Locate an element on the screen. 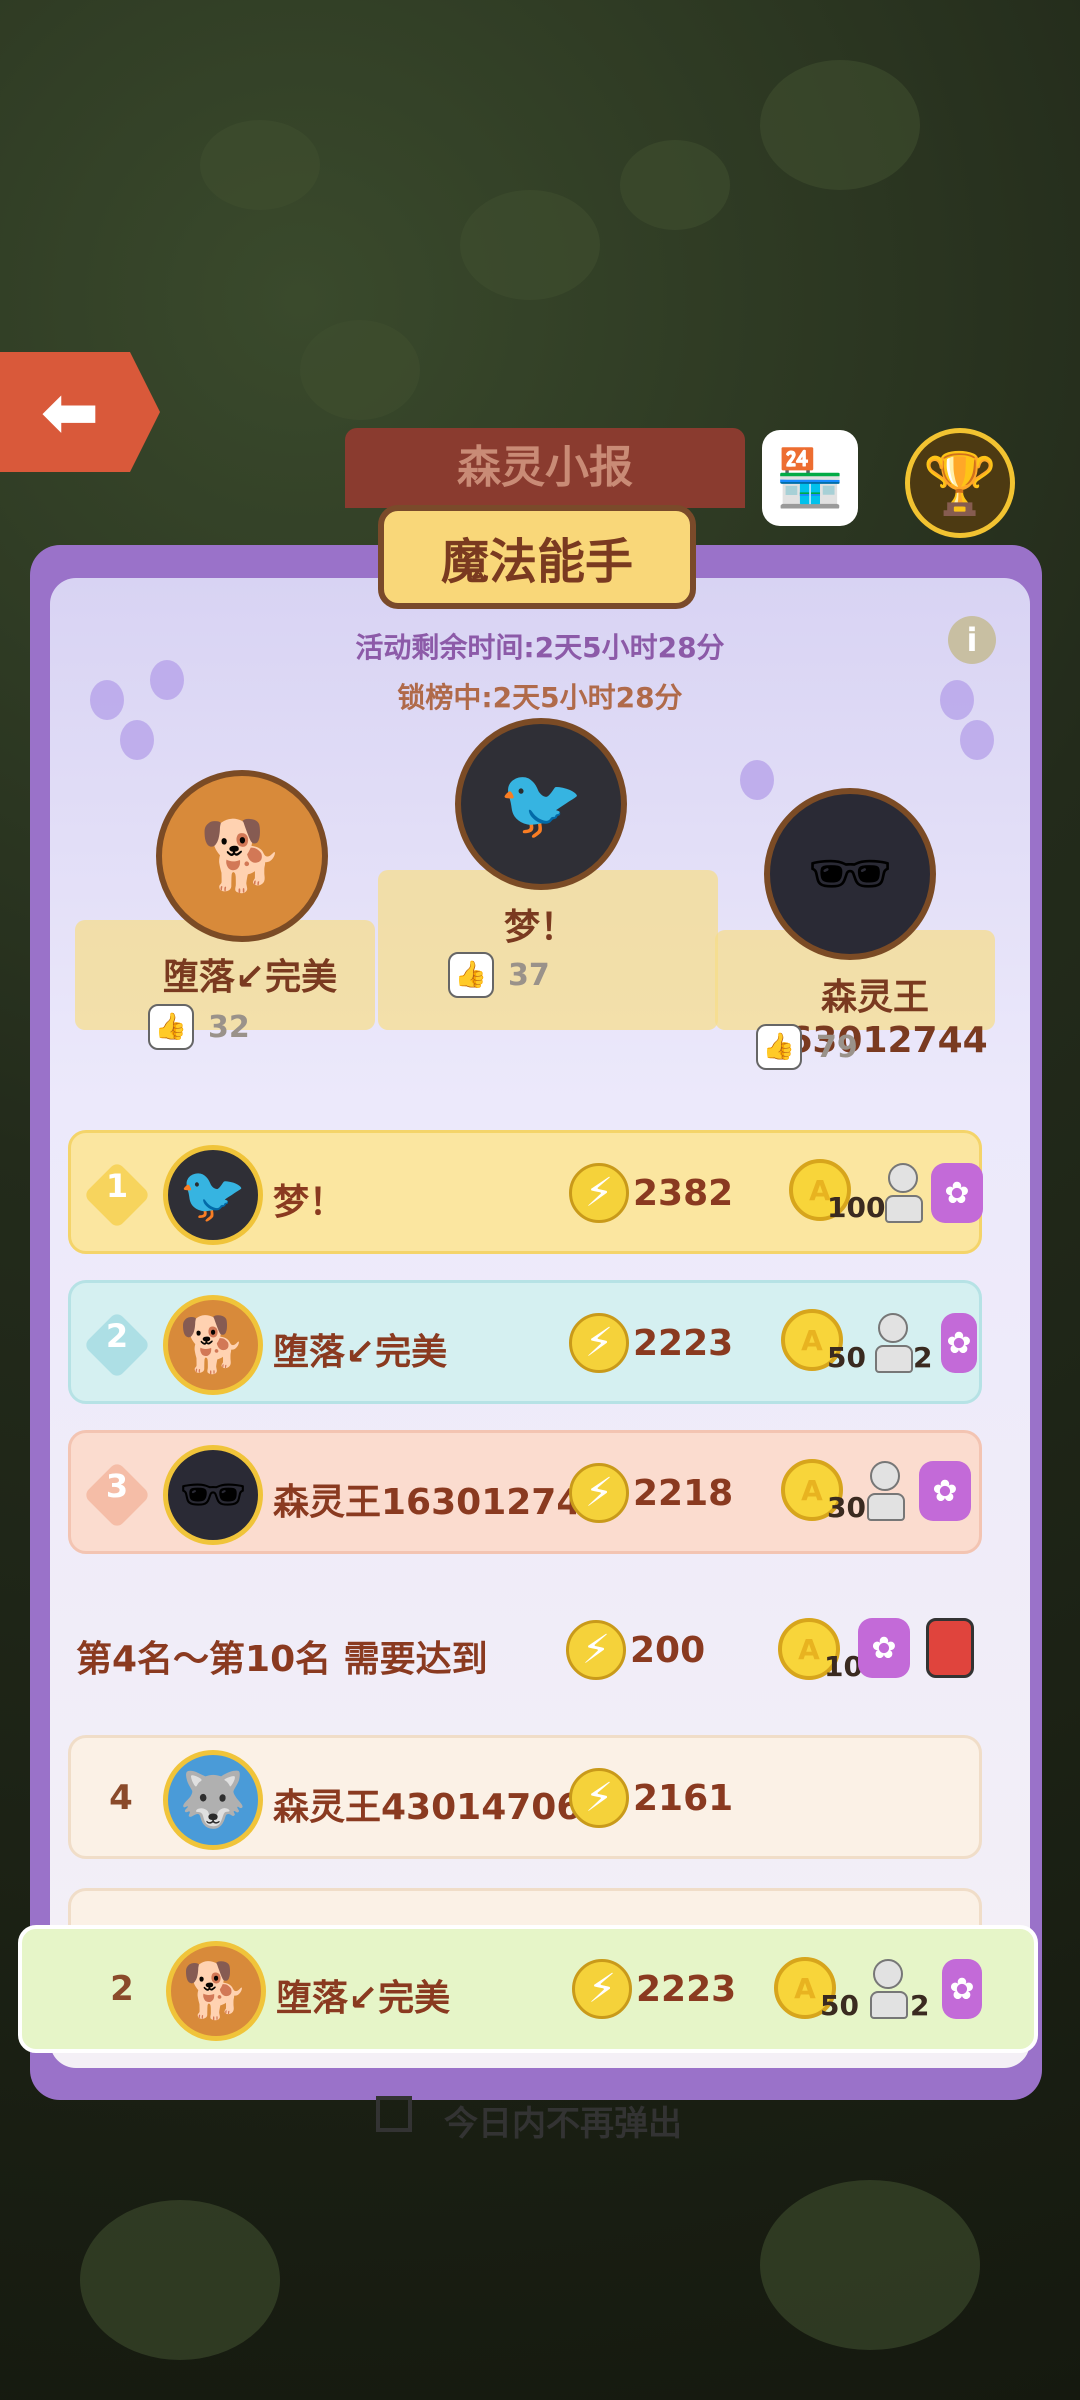 Image resolution: width=1080 pixels, height=2400 pixels. like-count: 37 is located at coordinates (529, 975).